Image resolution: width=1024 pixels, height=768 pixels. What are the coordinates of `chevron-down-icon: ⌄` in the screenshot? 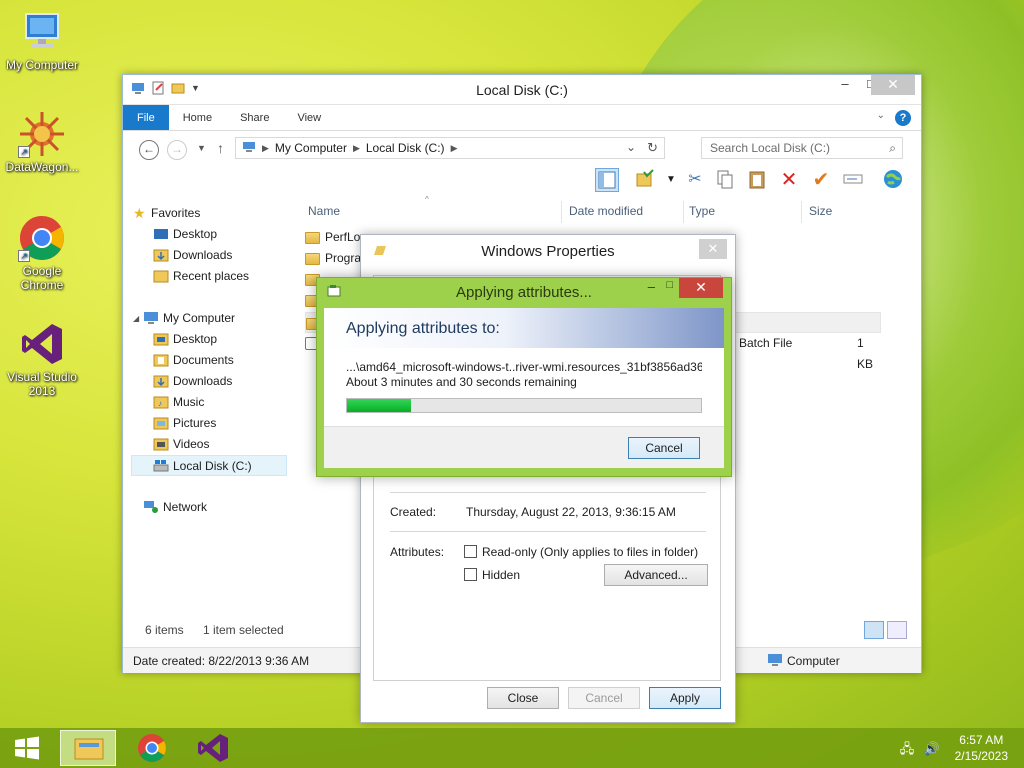 It's located at (631, 147).